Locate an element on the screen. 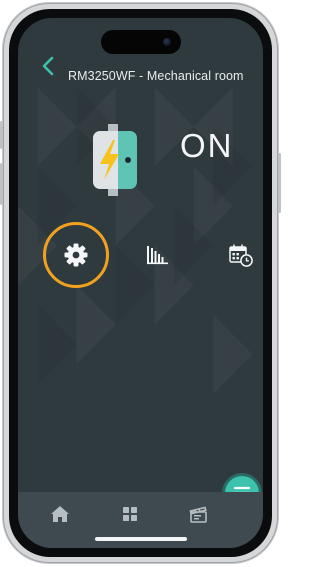 The height and width of the screenshot is (567, 320). schedule-button is located at coordinates (240, 255).